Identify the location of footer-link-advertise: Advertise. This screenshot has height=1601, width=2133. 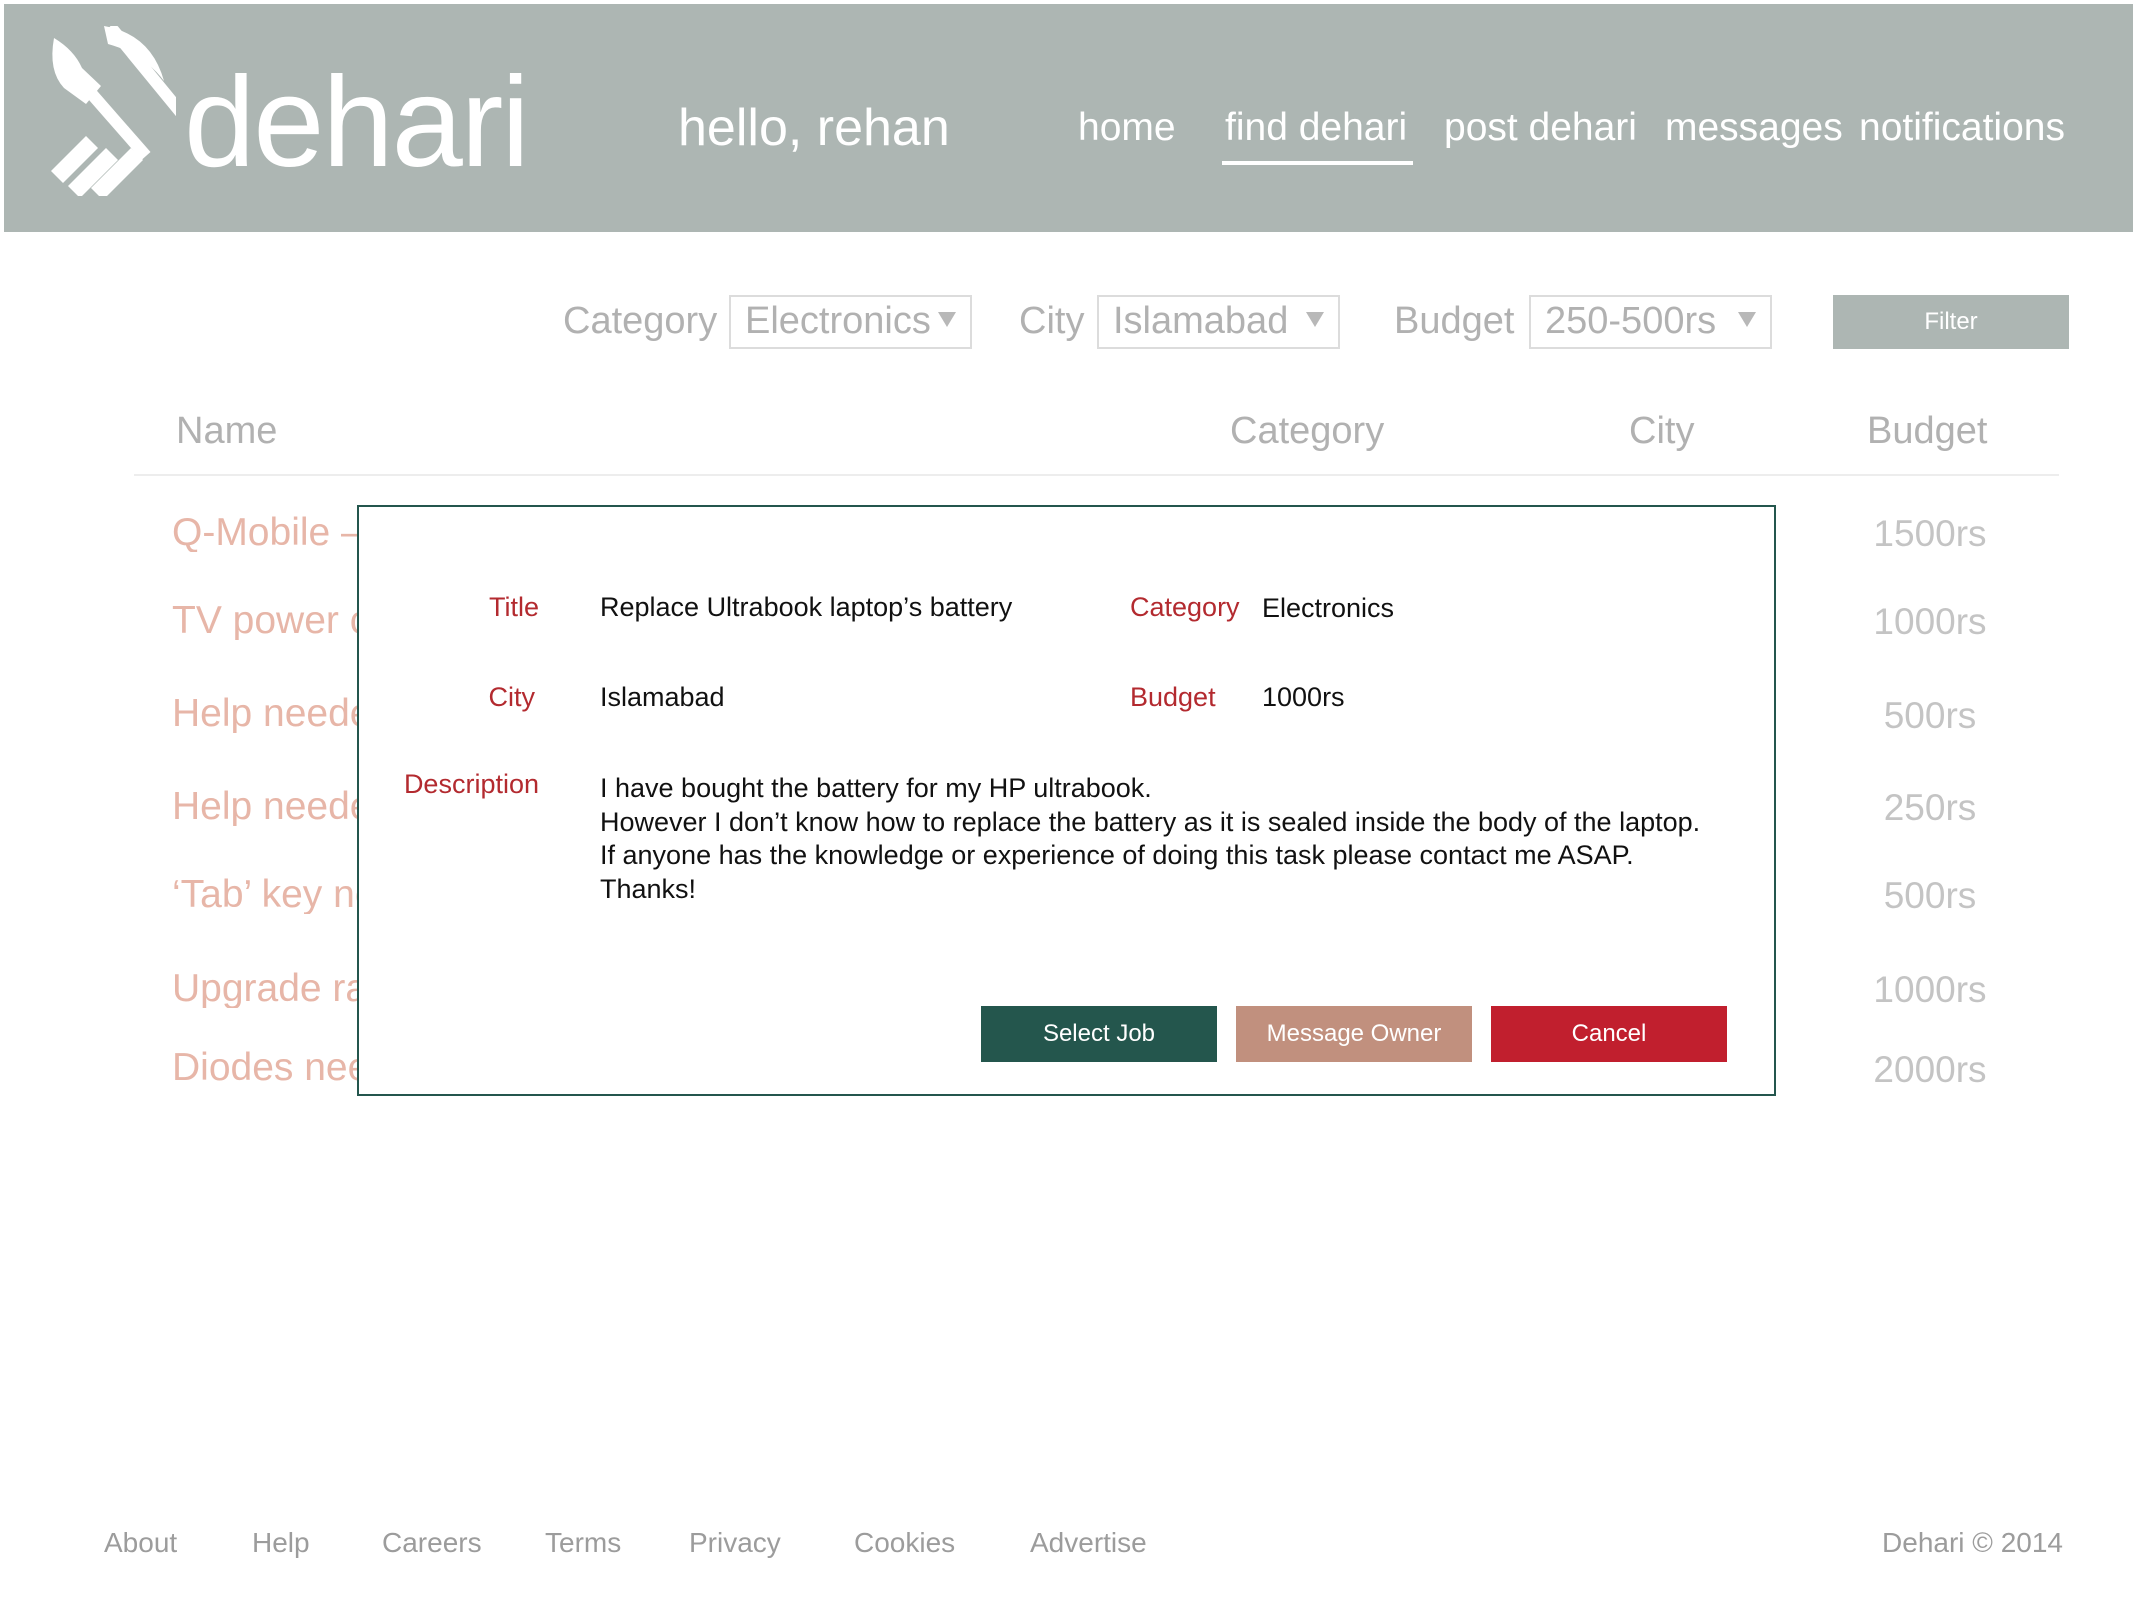
(1088, 1543).